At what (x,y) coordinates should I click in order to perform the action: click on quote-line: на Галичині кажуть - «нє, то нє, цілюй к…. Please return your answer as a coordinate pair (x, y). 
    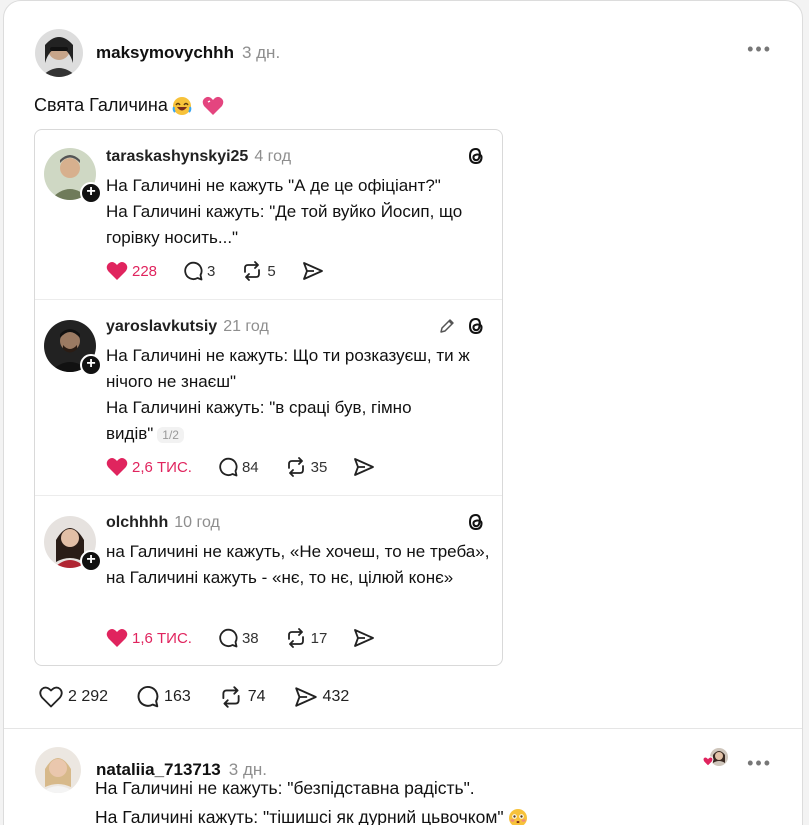
    Looking at the image, I should click on (280, 577).